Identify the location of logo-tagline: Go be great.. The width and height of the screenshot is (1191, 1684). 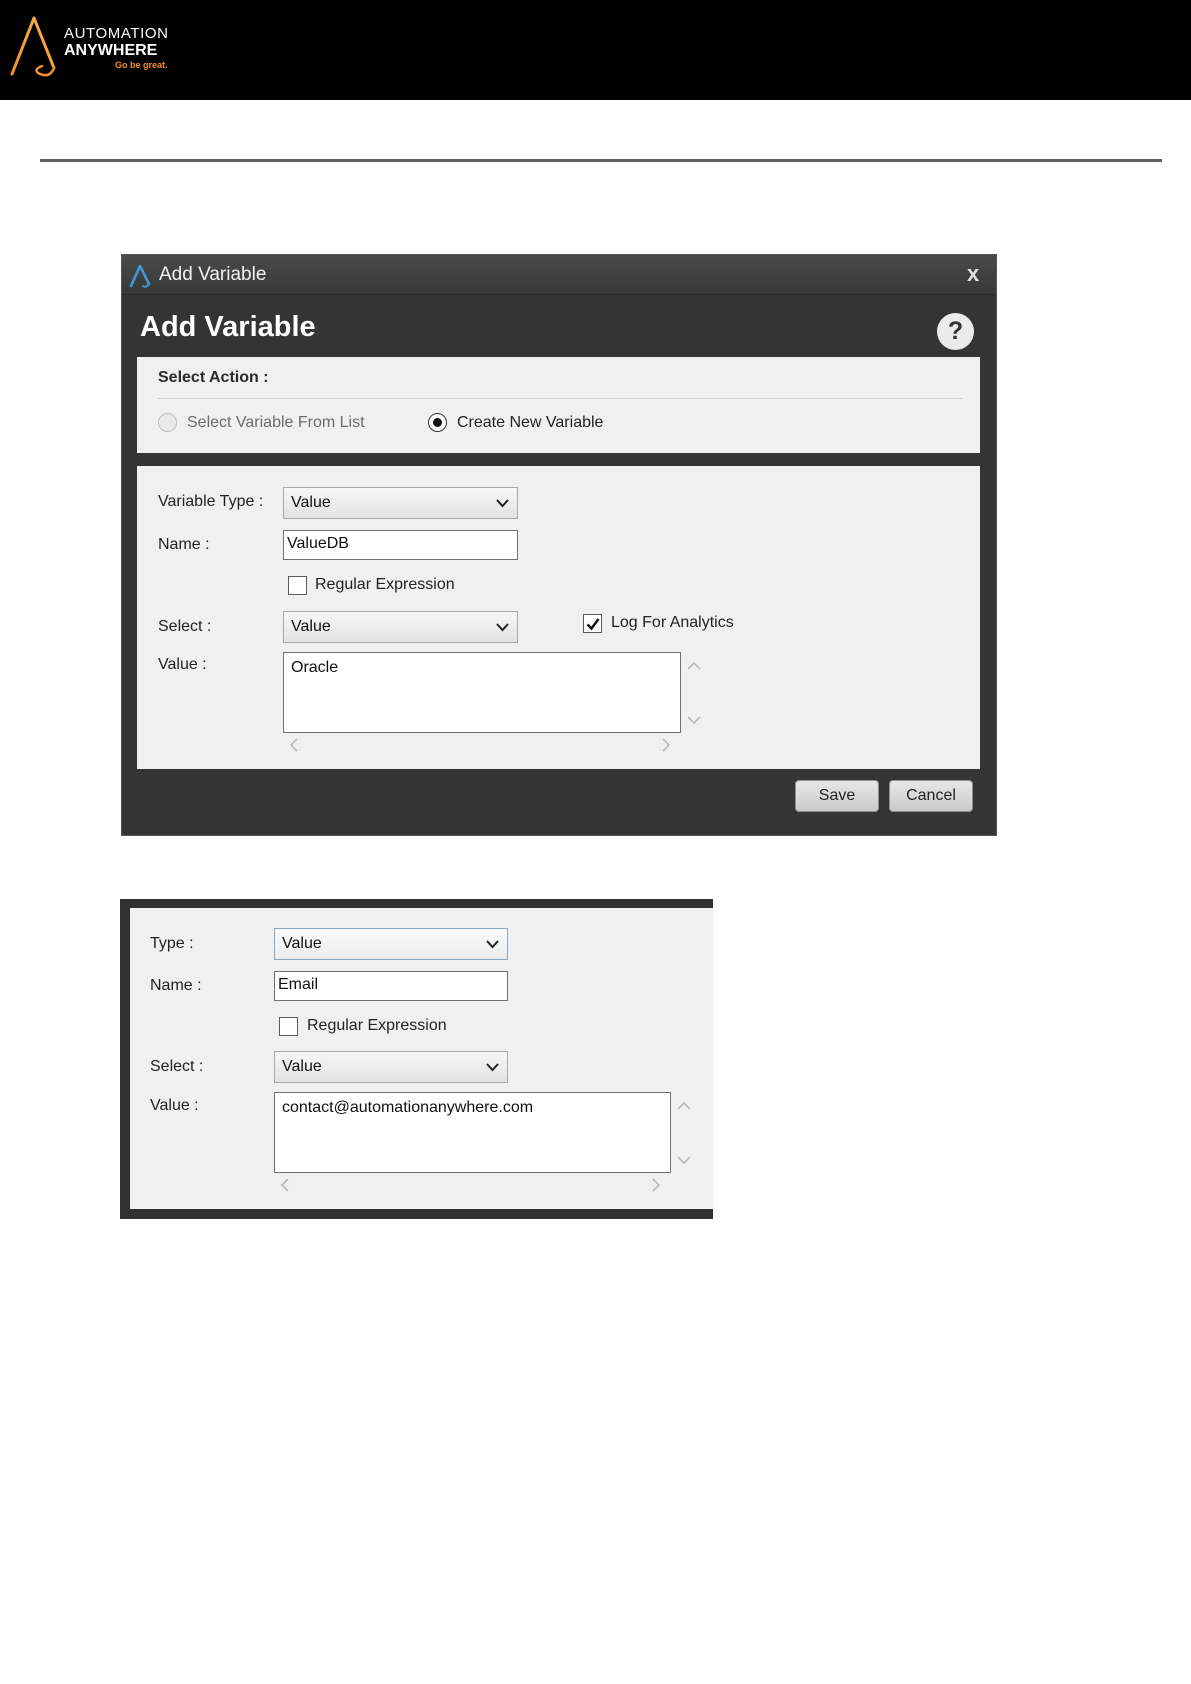
(141, 65).